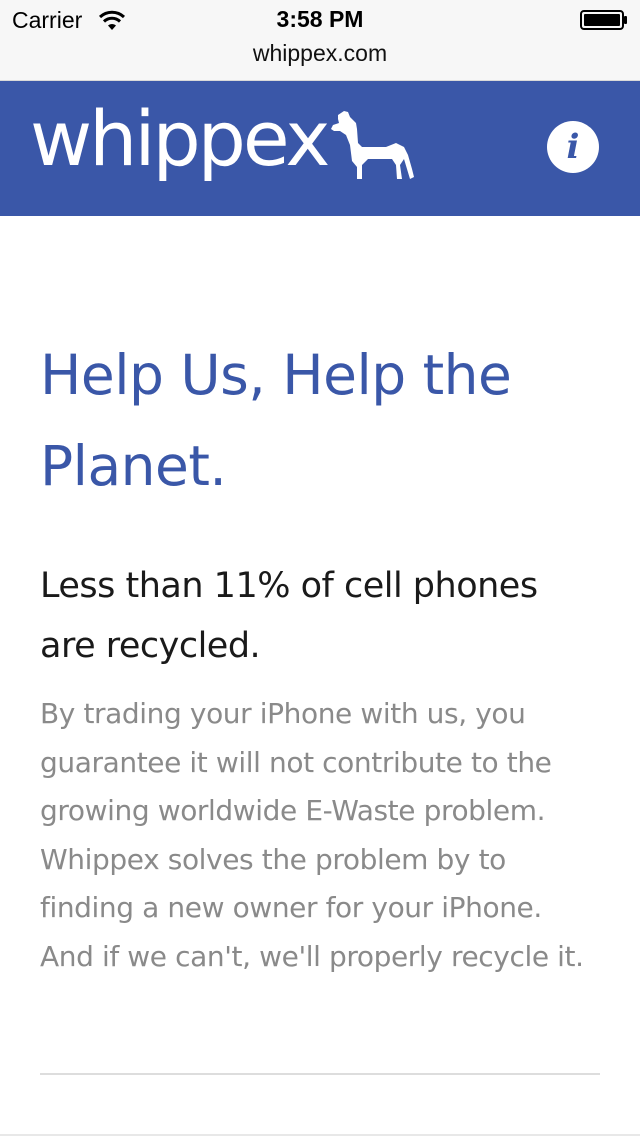 This screenshot has width=640, height=1136. I want to click on site-header: whippex i, so click(320, 148).